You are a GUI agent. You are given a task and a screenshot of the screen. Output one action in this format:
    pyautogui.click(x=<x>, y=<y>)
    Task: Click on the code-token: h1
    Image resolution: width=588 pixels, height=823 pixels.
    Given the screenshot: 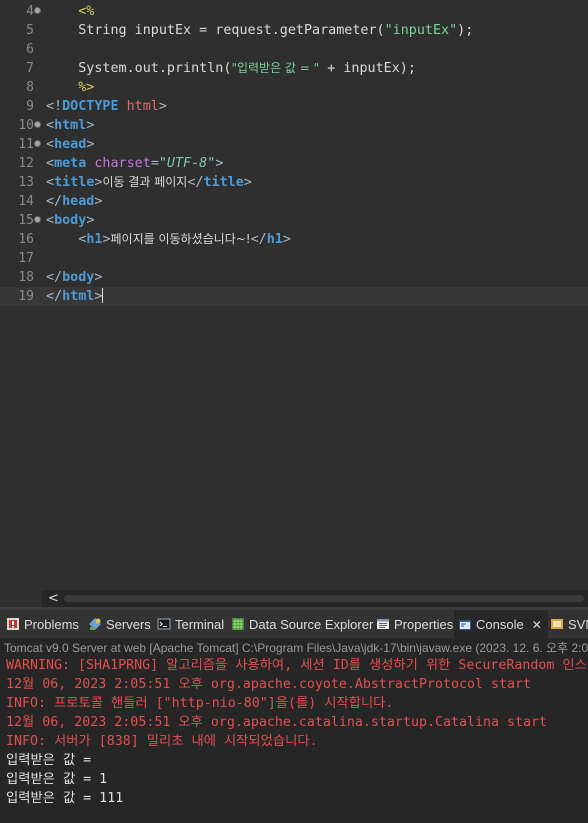 What is the action you would take?
    pyautogui.click(x=94, y=239)
    